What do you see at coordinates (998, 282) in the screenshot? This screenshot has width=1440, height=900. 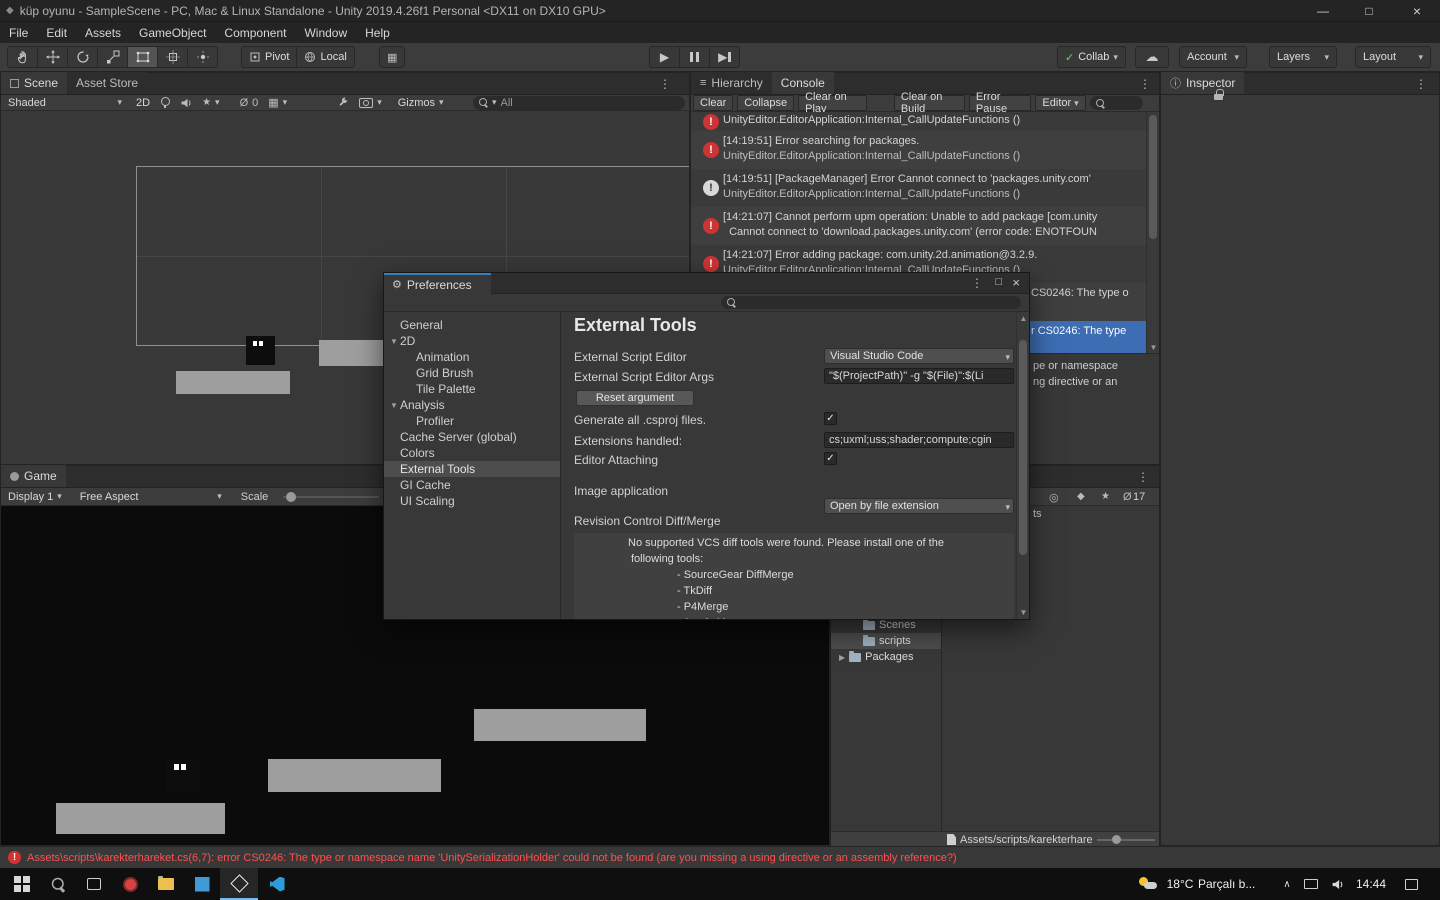 I see `maximize-icon: □` at bounding box center [998, 282].